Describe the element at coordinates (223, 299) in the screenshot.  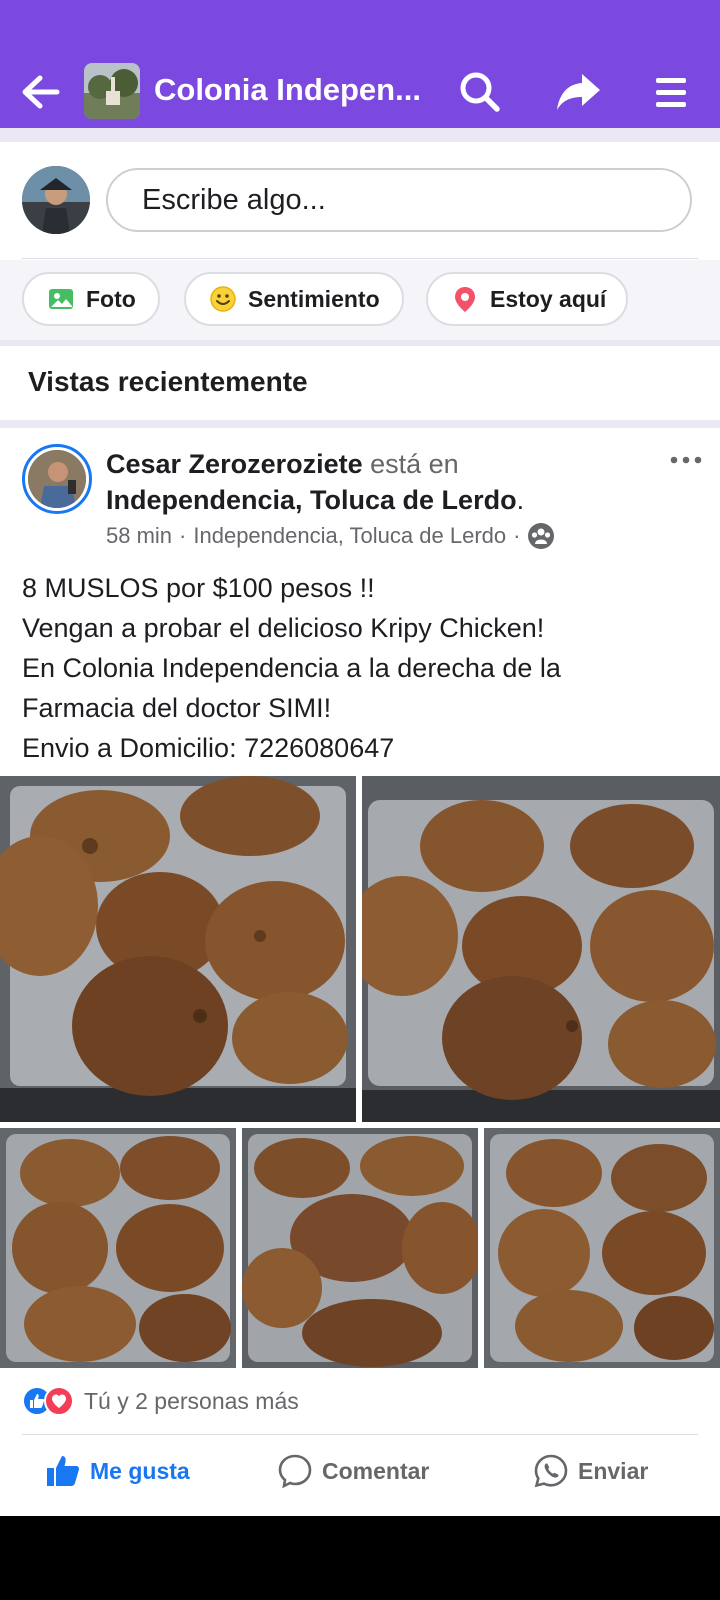
I see `smiley-icon` at that location.